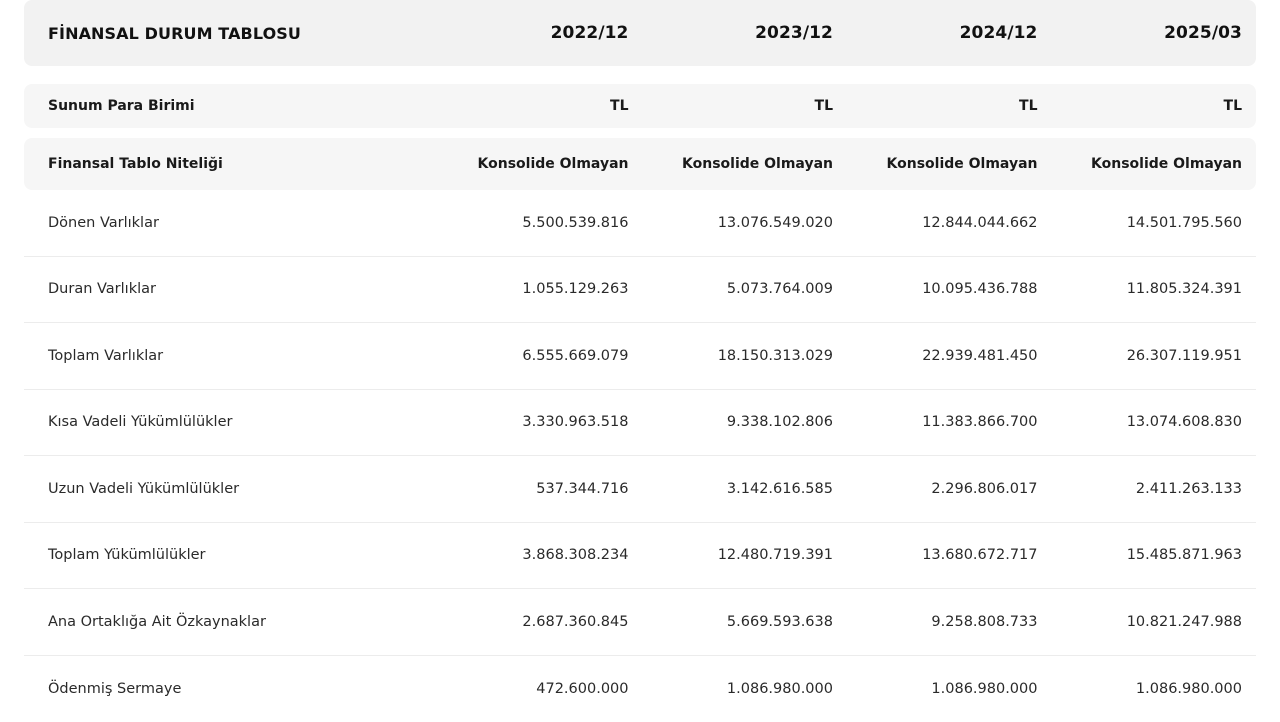  Describe the element at coordinates (935, 356) in the screenshot. I see `cell-value: 22.939.481.450` at that location.